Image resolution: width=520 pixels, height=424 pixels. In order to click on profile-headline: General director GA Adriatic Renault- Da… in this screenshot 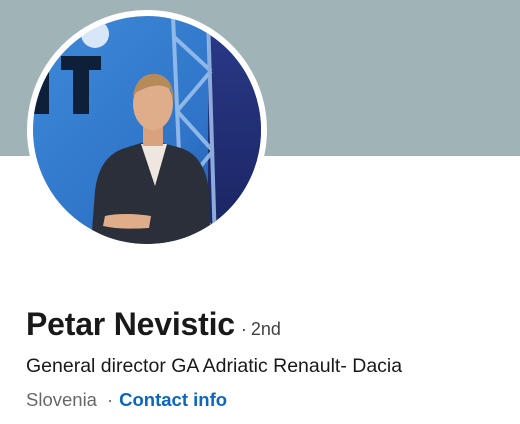, I will do `click(214, 366)`.